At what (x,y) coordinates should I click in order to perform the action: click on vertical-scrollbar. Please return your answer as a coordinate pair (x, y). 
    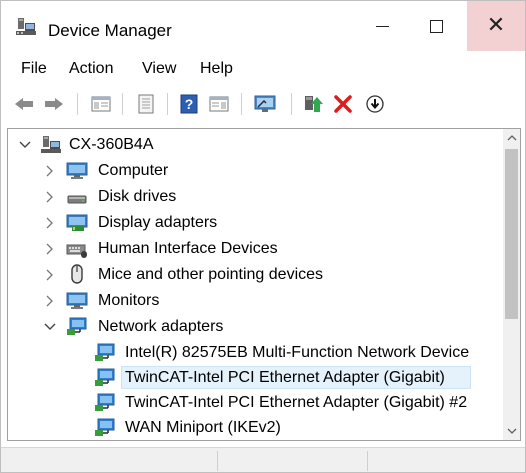
    Looking at the image, I should click on (511, 284).